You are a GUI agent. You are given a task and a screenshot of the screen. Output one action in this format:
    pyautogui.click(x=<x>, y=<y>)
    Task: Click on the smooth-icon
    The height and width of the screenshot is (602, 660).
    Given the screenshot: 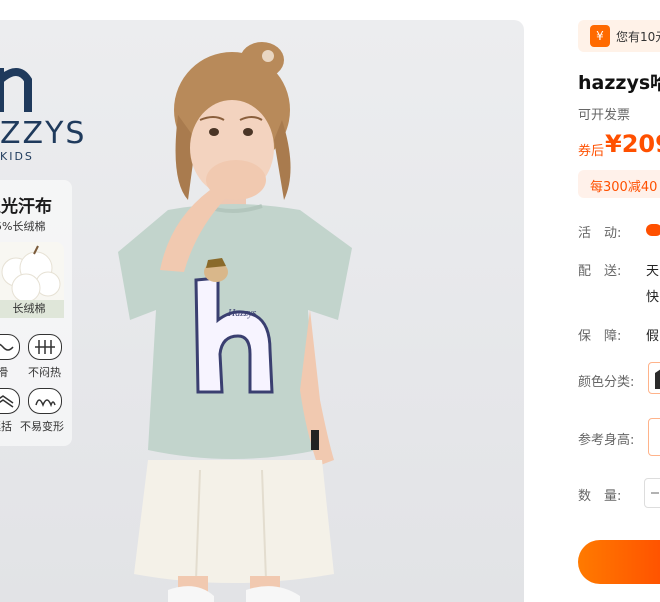 What is the action you would take?
    pyautogui.click(x=10, y=347)
    